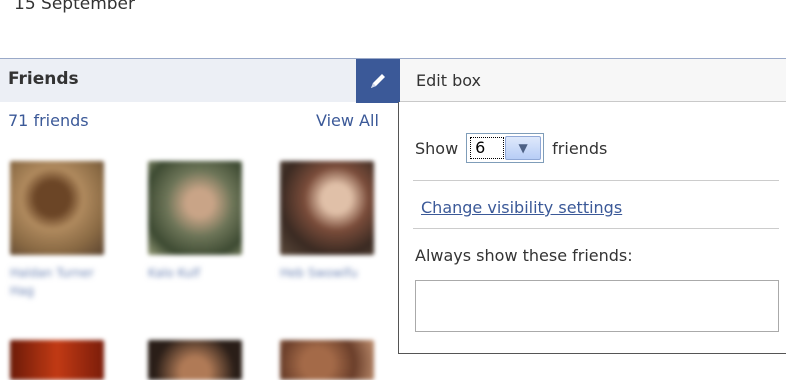 The height and width of the screenshot is (380, 786). I want to click on friend-count-value: 6, so click(487, 148).